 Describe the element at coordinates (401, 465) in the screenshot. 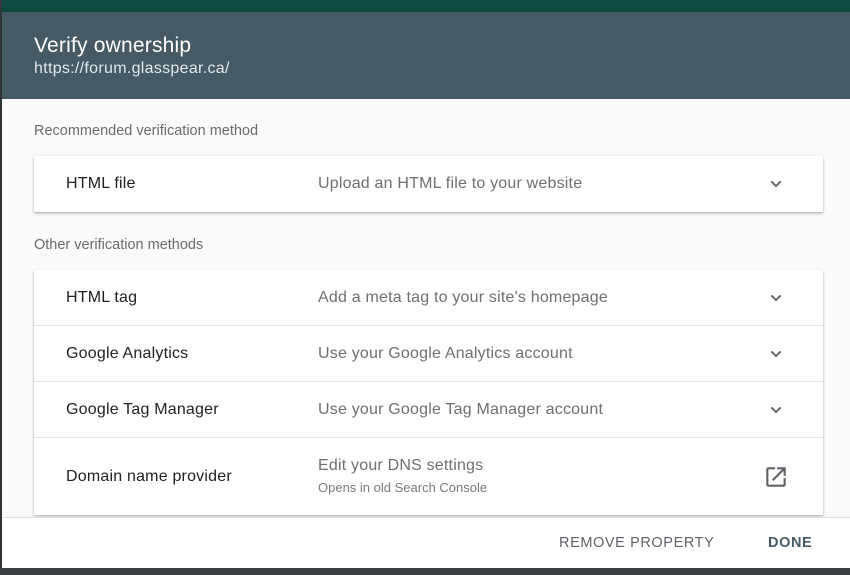

I see `method-description: Edit your DNS settings` at that location.